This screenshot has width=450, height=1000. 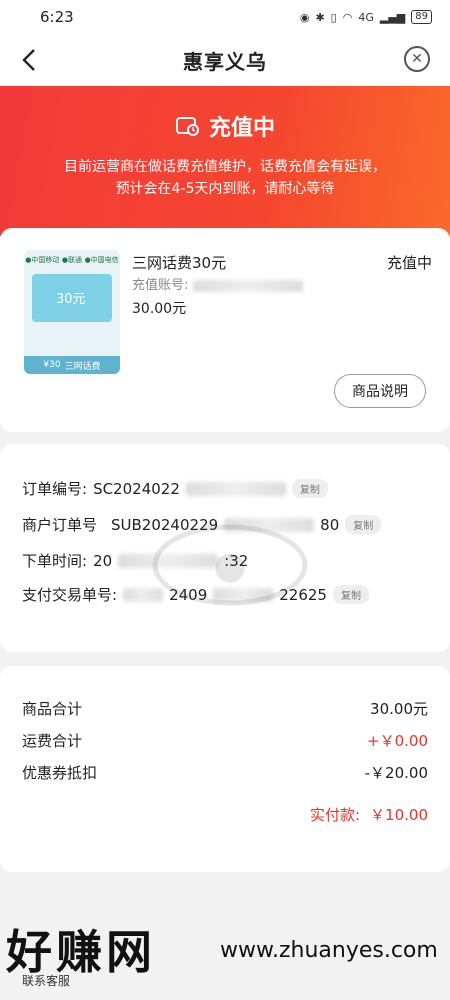 What do you see at coordinates (52, 709) in the screenshot?
I see `goods-total-label: 商品合计` at bounding box center [52, 709].